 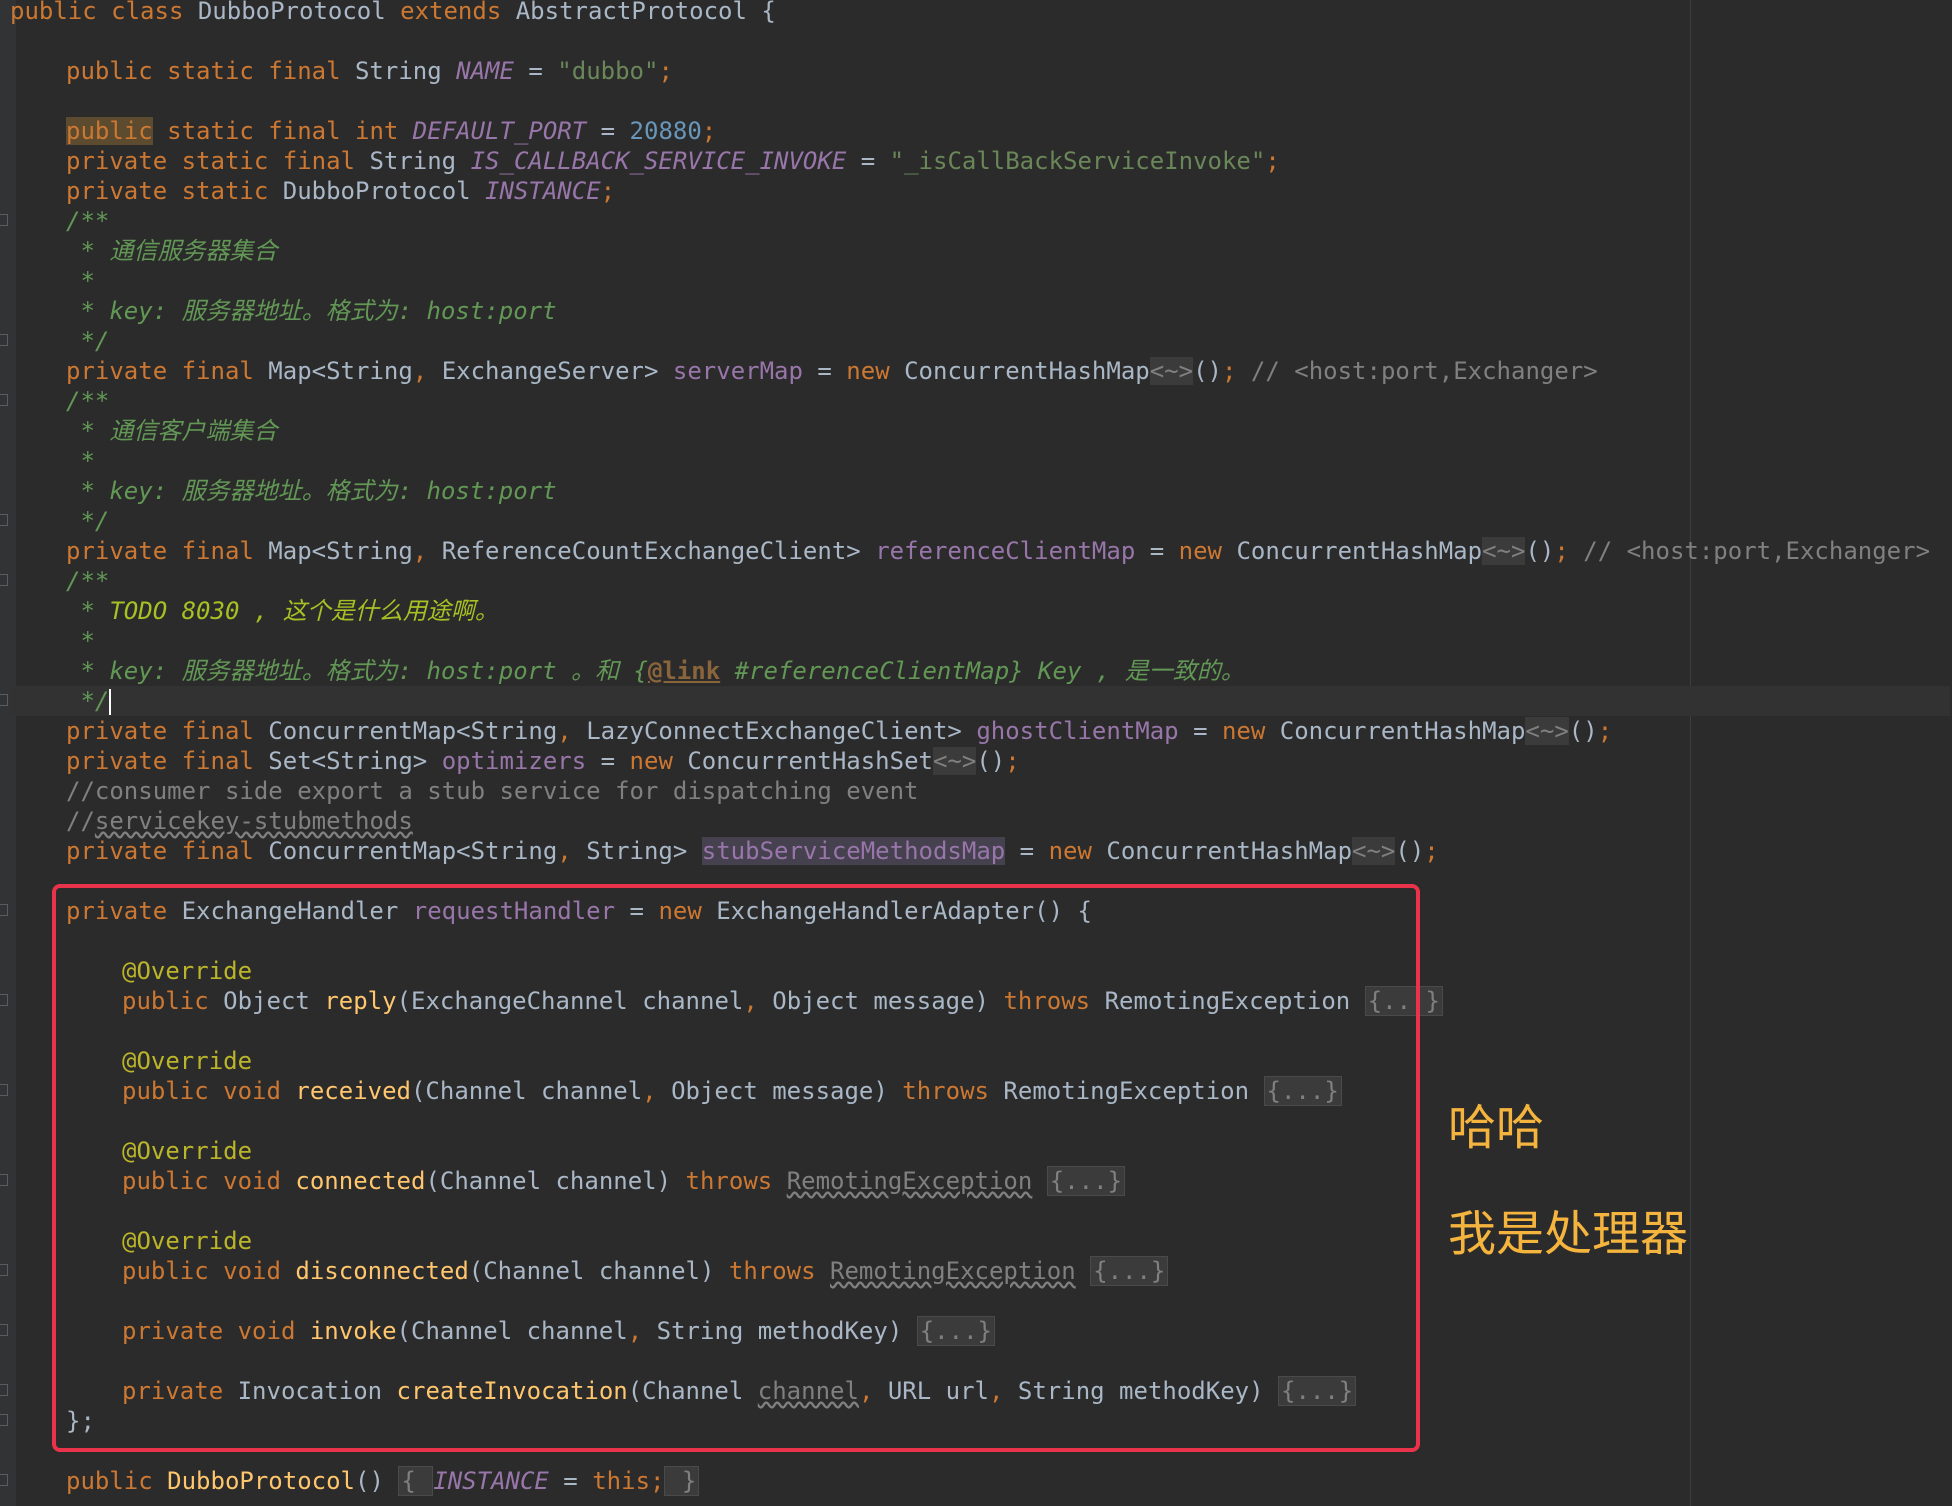 I want to click on modifiers: public void, so click(x=209, y=1271).